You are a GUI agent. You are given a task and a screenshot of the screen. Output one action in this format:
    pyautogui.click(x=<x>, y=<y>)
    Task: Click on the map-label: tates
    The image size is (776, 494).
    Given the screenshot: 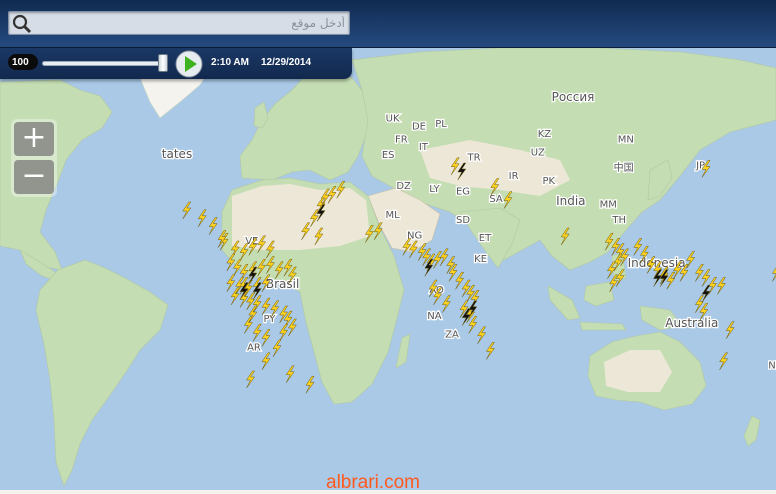 What is the action you would take?
    pyautogui.click(x=177, y=154)
    